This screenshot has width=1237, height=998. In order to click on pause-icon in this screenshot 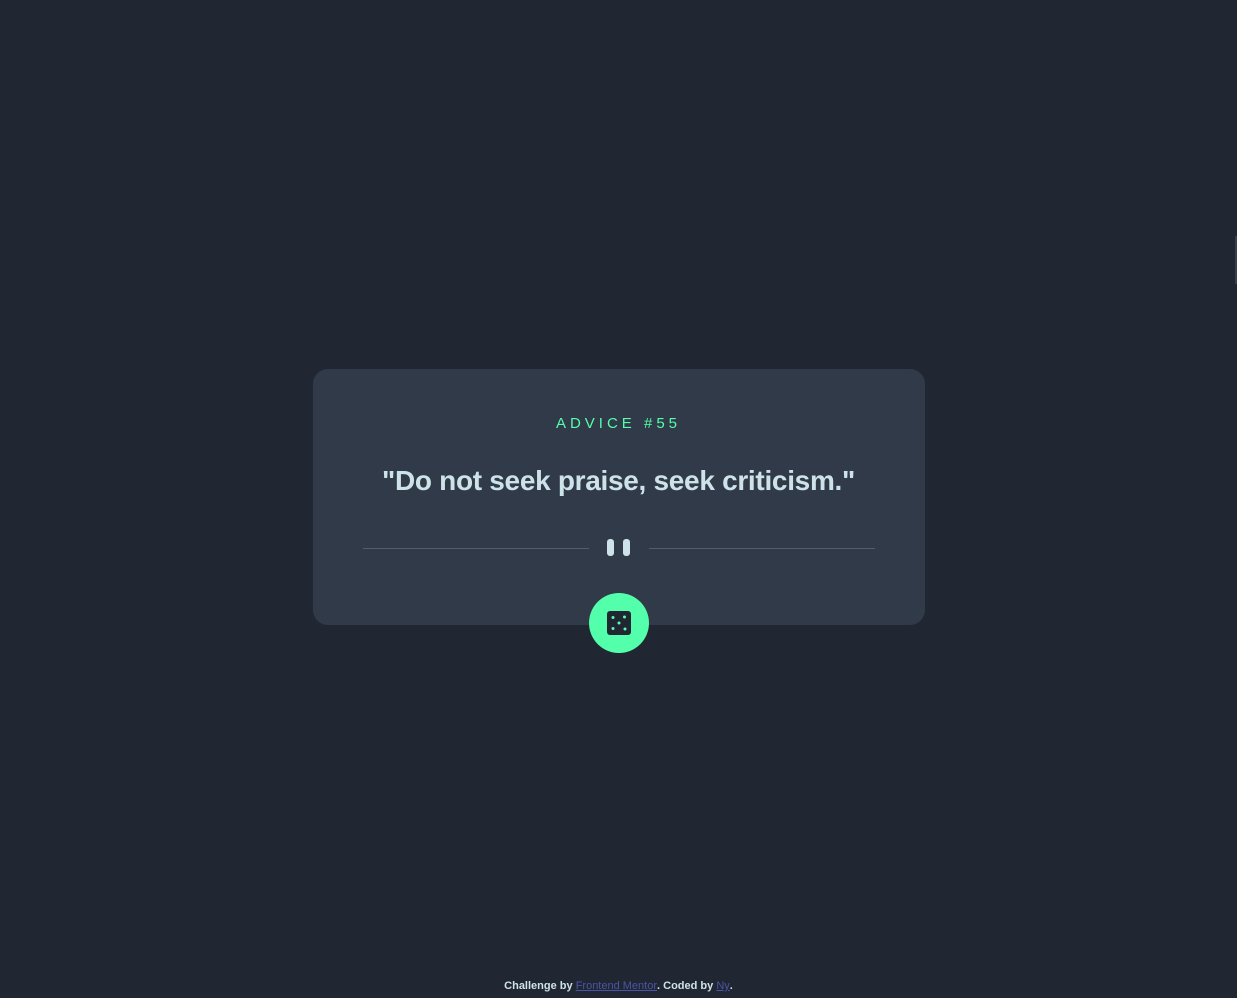, I will do `click(619, 548)`.